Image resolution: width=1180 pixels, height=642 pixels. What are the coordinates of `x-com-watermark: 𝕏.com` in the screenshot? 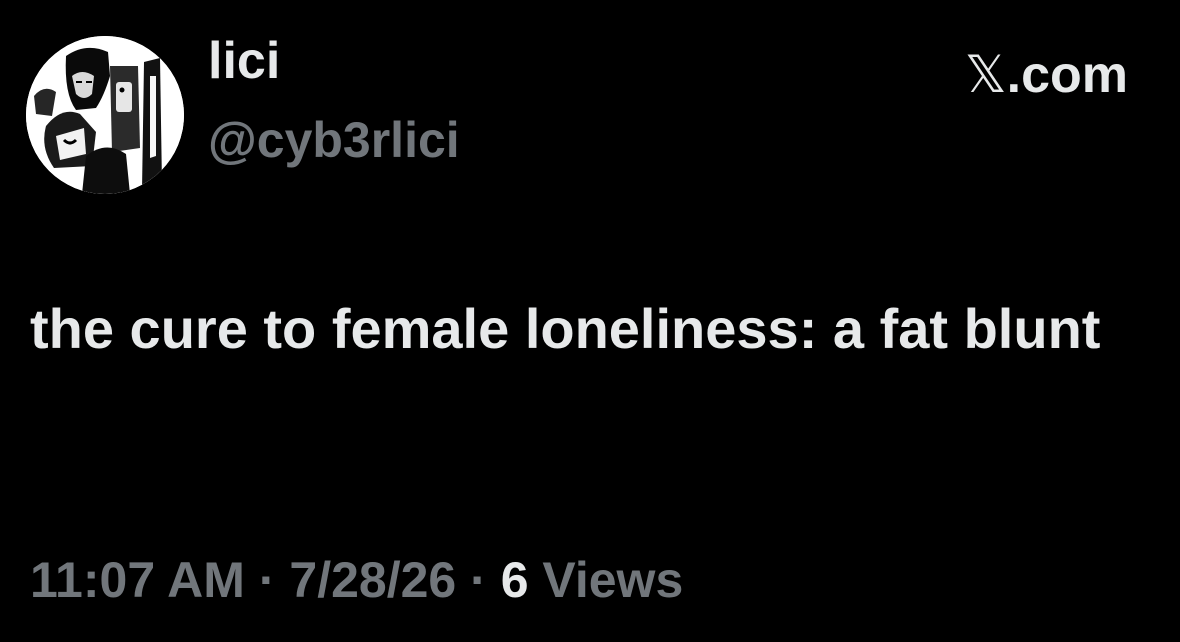 It's located at (1046, 75).